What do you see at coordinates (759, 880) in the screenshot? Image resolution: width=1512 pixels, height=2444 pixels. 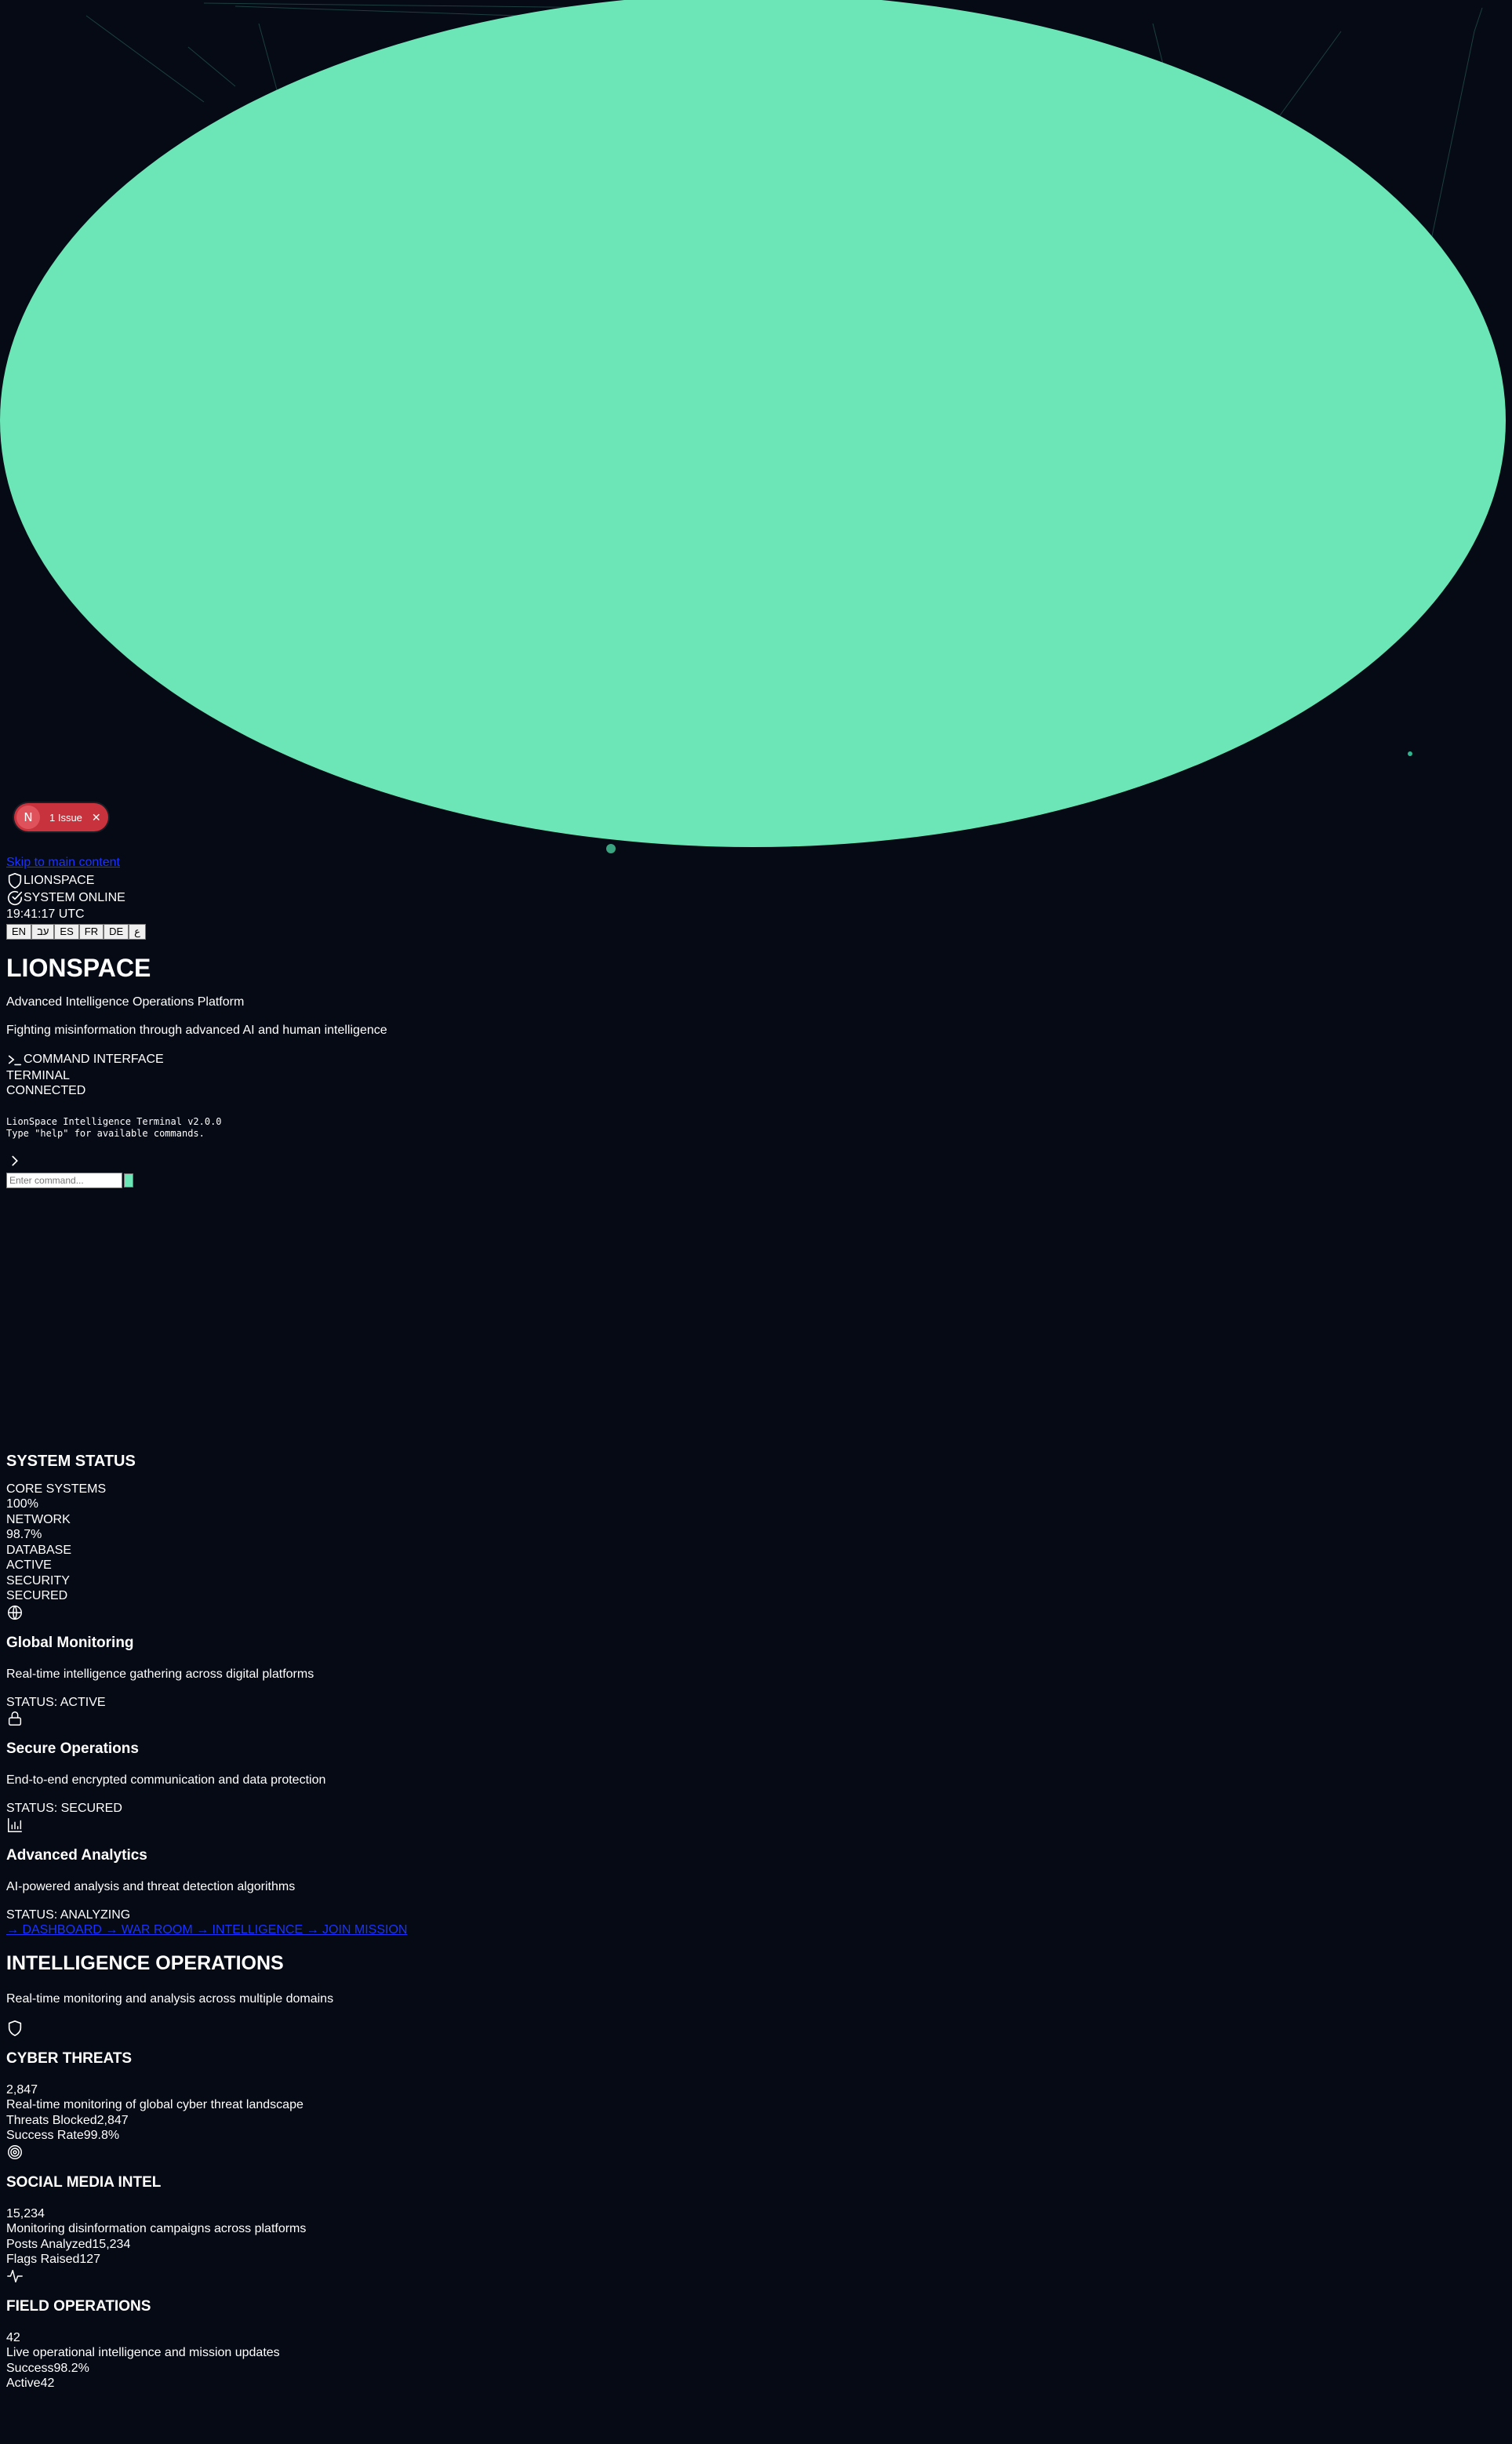 I see `brand-row: LIONSPACE` at bounding box center [759, 880].